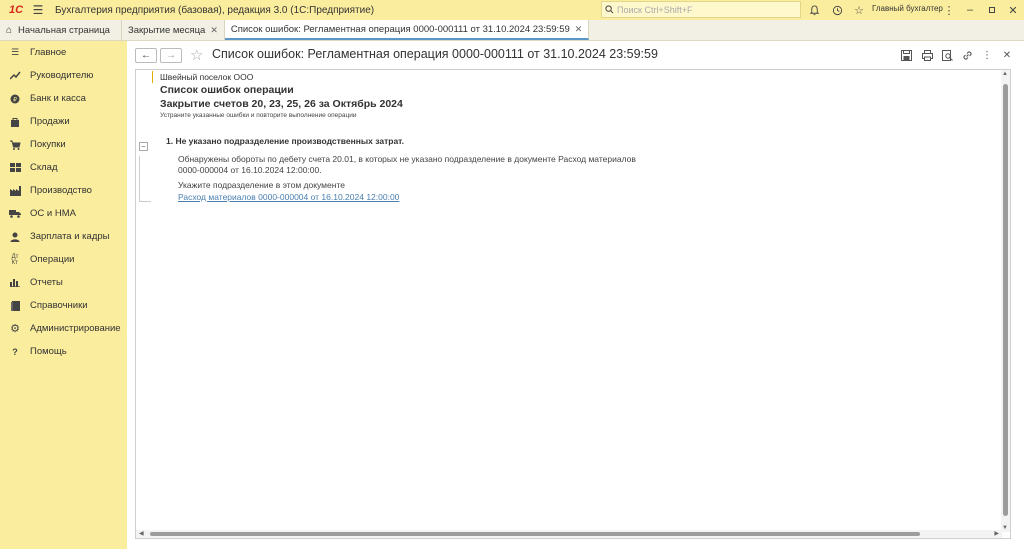 The width and height of the screenshot is (1024, 549). Describe the element at coordinates (143, 146) in the screenshot. I see `collapse-group-toggle: −` at that location.